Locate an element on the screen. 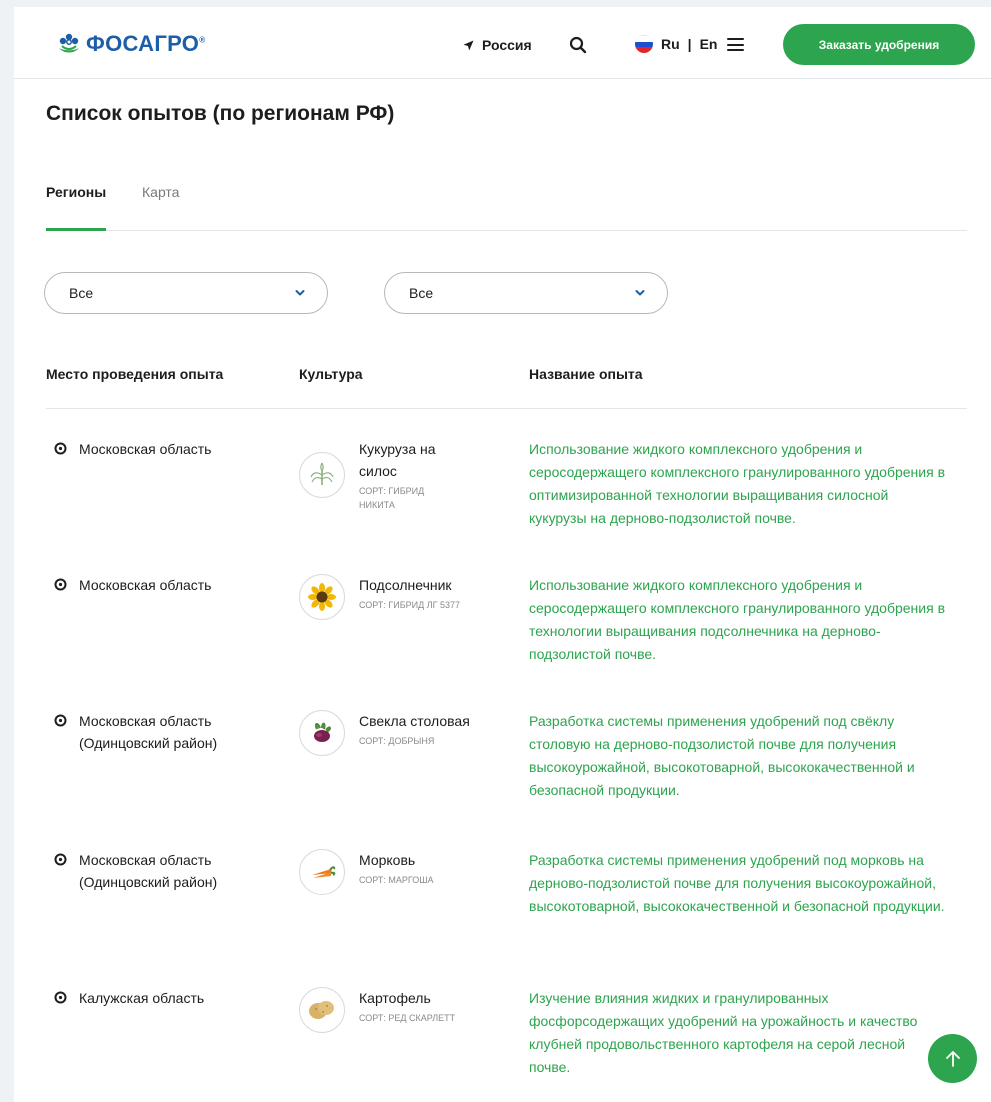 The image size is (991, 1102). scroll-to-top-button is located at coordinates (952, 1058).